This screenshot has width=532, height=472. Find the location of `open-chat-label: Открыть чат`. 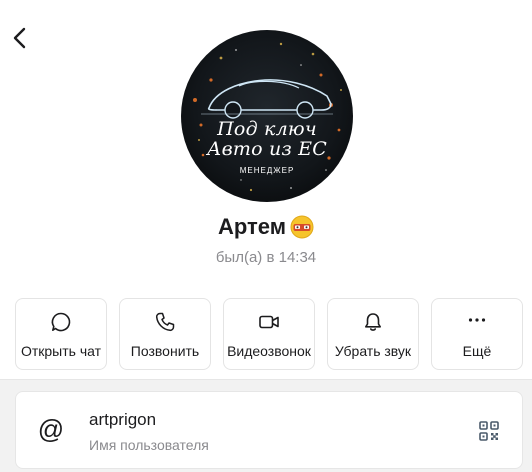

open-chat-label: Открыть чат is located at coordinates (61, 351).